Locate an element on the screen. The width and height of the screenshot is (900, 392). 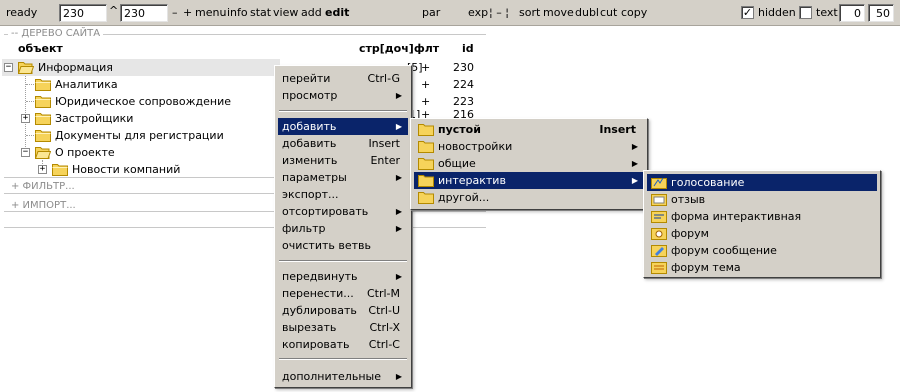
menu-item-interactive: интерактив ▶ is located at coordinates (529, 180).